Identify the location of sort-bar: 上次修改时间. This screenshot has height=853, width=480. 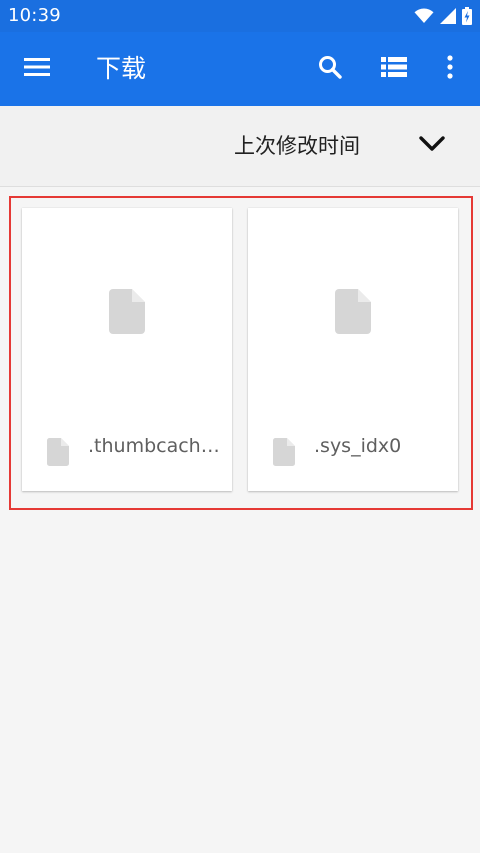
(240, 146).